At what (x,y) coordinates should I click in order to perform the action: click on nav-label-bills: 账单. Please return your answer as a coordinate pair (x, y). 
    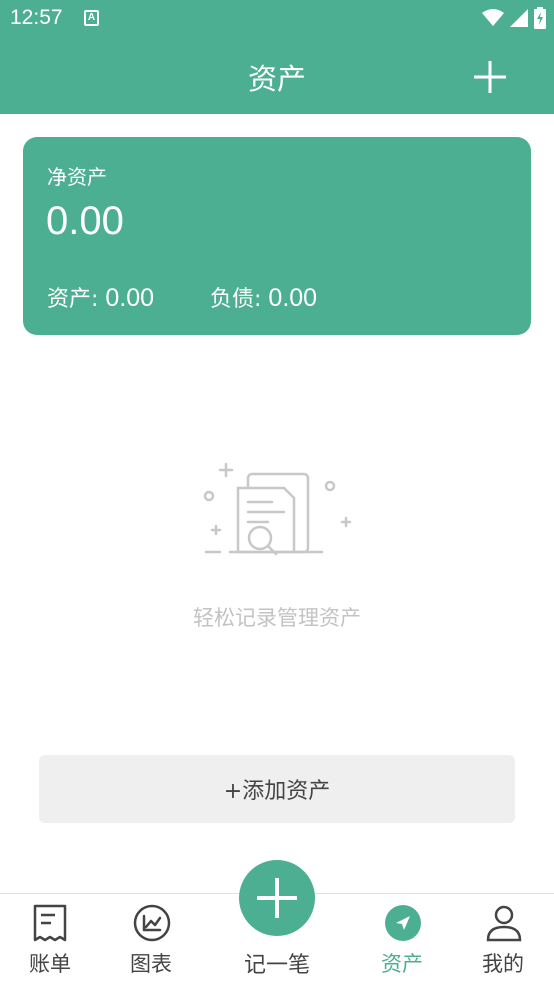
    Looking at the image, I should click on (50, 964).